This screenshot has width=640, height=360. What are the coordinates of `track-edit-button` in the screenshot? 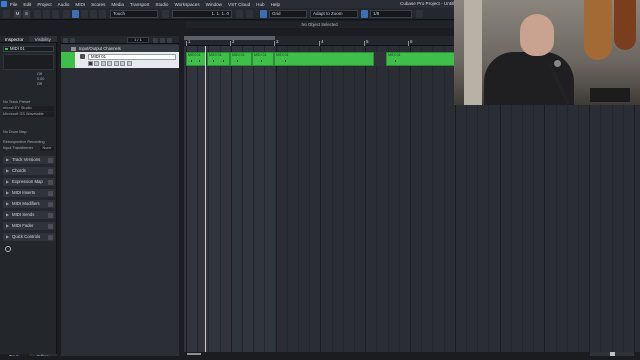 It's located at (129, 63).